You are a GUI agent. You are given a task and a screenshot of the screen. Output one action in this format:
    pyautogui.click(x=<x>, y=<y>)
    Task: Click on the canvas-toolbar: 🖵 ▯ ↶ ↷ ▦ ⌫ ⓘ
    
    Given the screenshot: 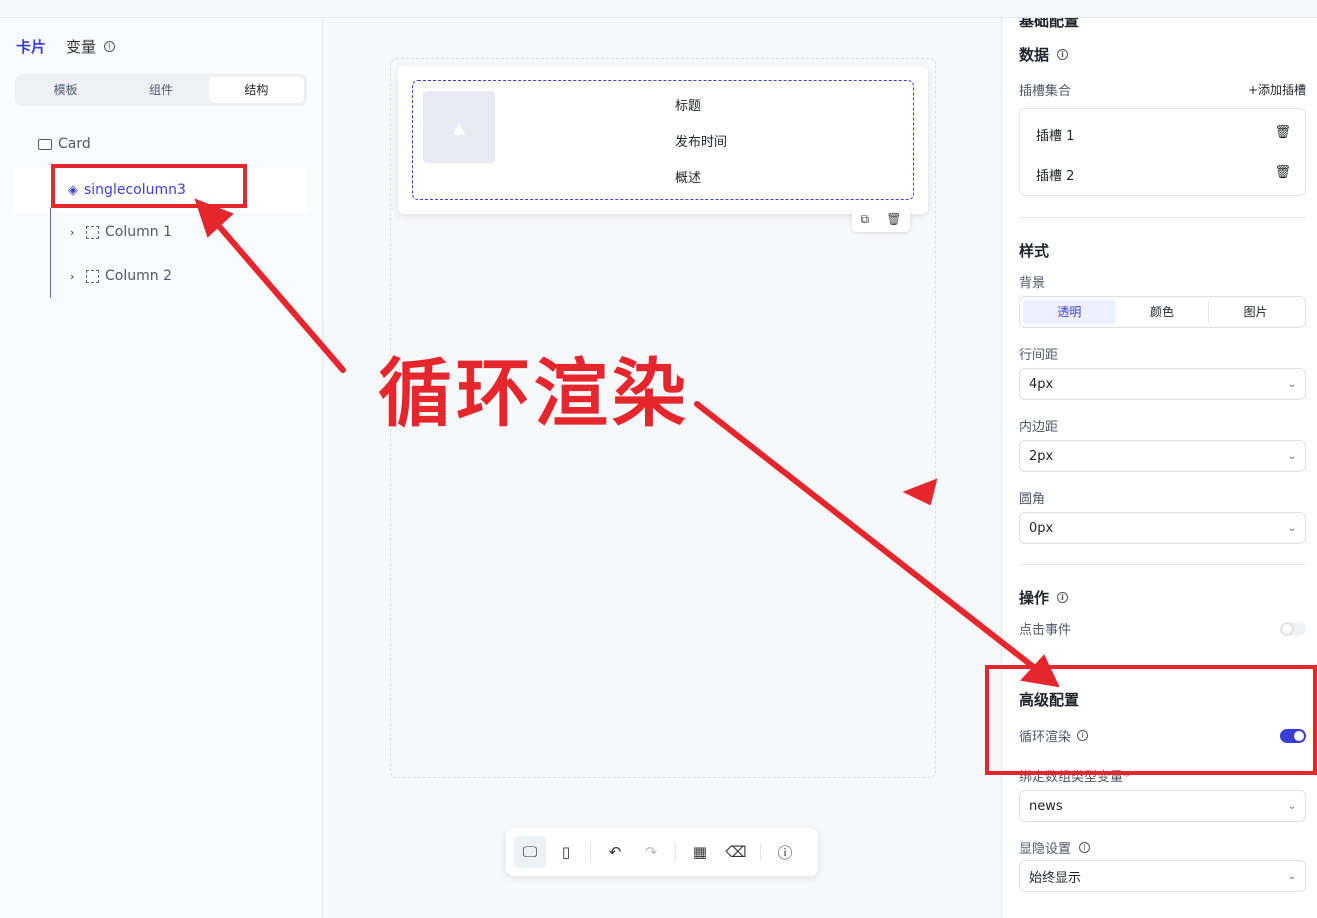 What is the action you would take?
    pyautogui.click(x=662, y=852)
    